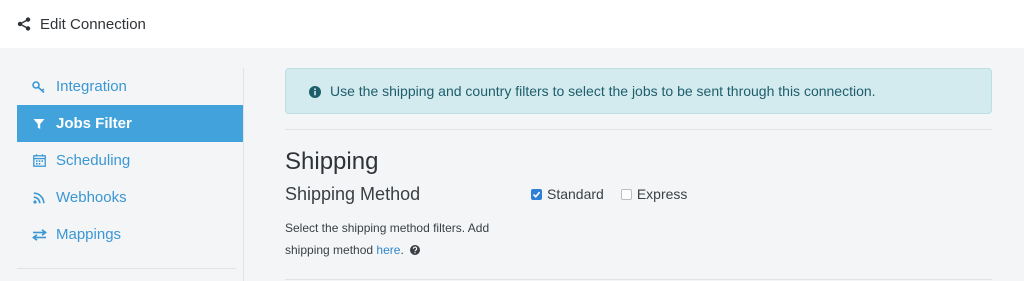  What do you see at coordinates (662, 194) in the screenshot?
I see `express-label: Express` at bounding box center [662, 194].